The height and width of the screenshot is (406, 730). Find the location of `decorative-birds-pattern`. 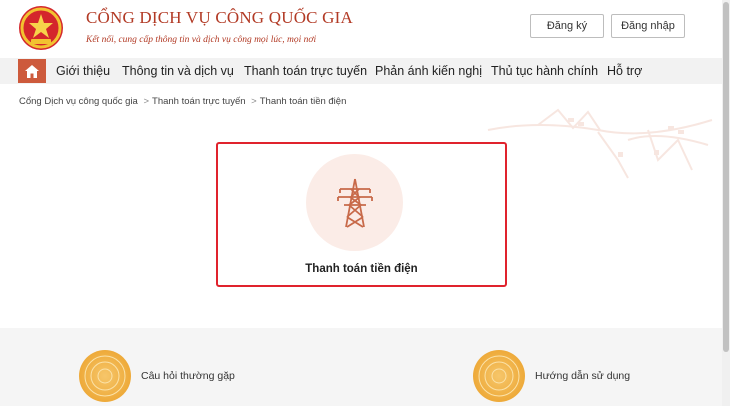

decorative-birds-pattern is located at coordinates (600, 143).